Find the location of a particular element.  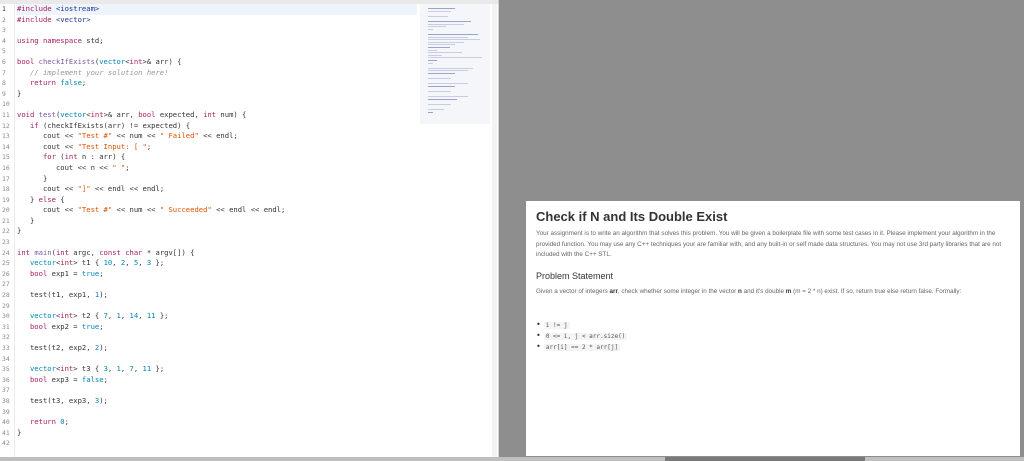

line-number: 20 is located at coordinates (6, 210).